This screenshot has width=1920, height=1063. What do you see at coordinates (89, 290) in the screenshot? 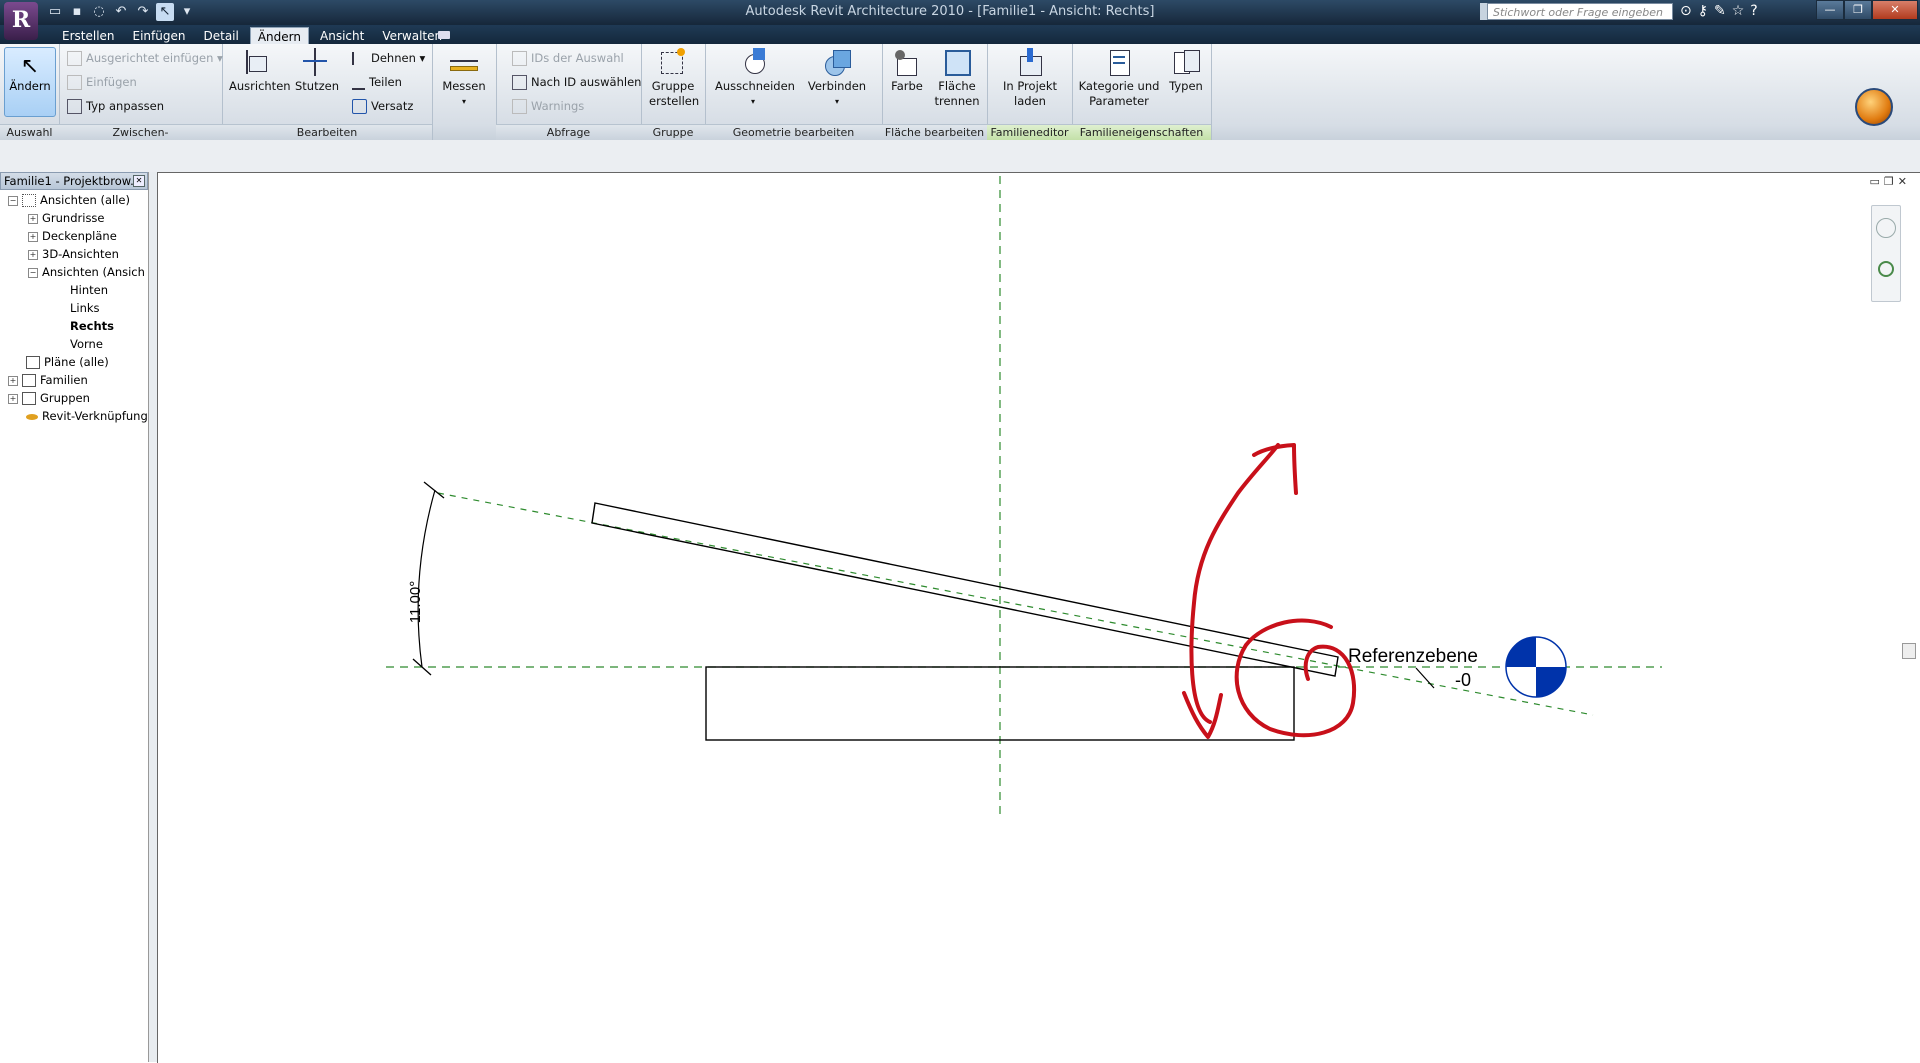
I see `tree-item-hinten: Hinten` at bounding box center [89, 290].